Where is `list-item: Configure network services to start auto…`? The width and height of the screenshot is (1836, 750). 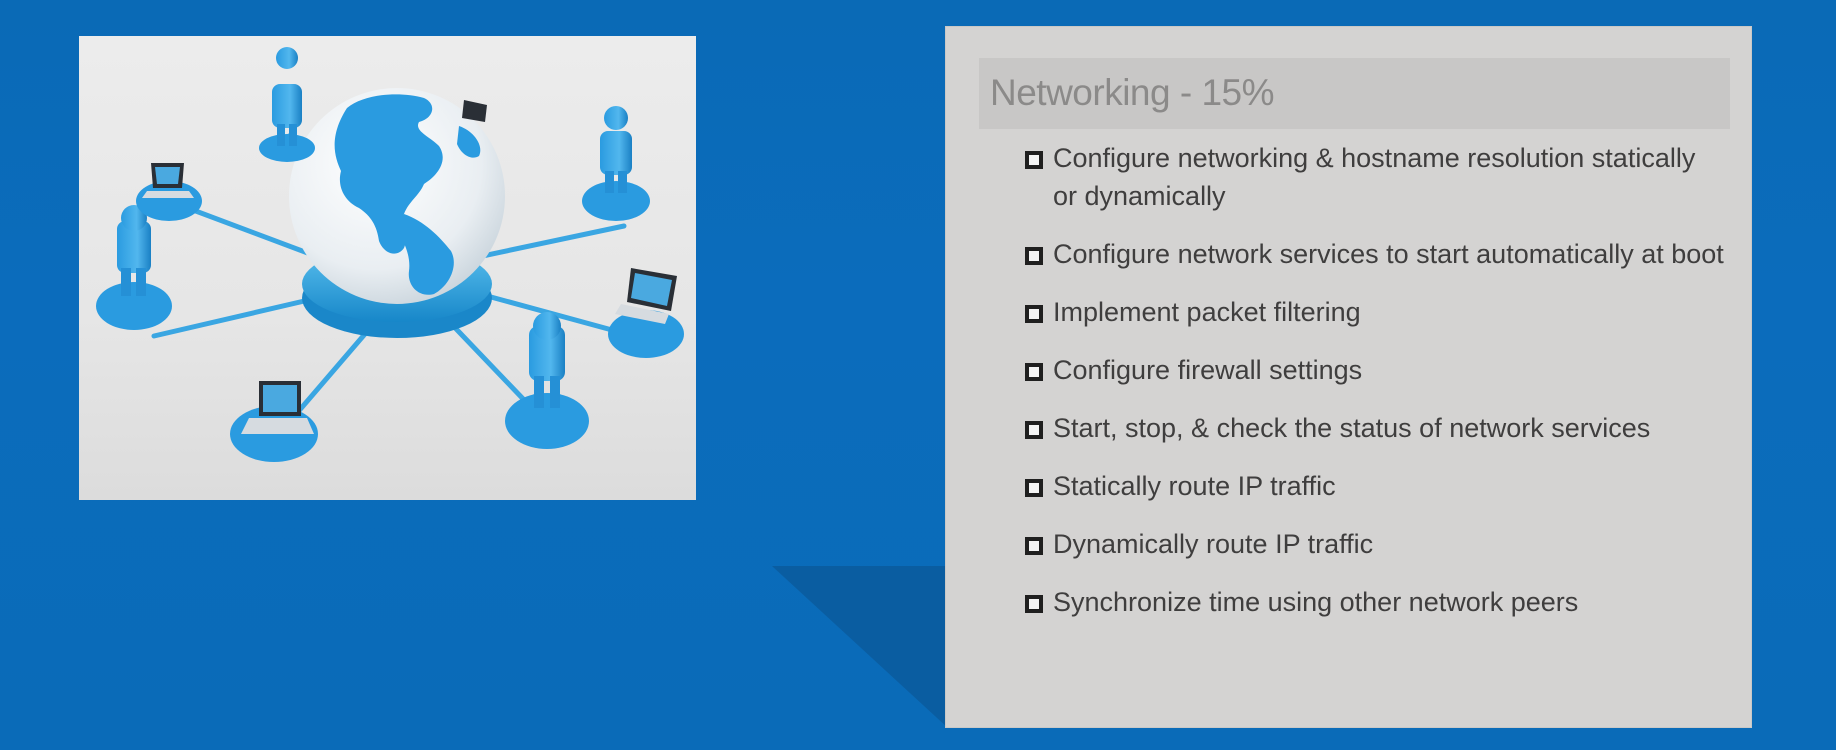
list-item: Configure network services to start auto… is located at coordinates (1374, 254).